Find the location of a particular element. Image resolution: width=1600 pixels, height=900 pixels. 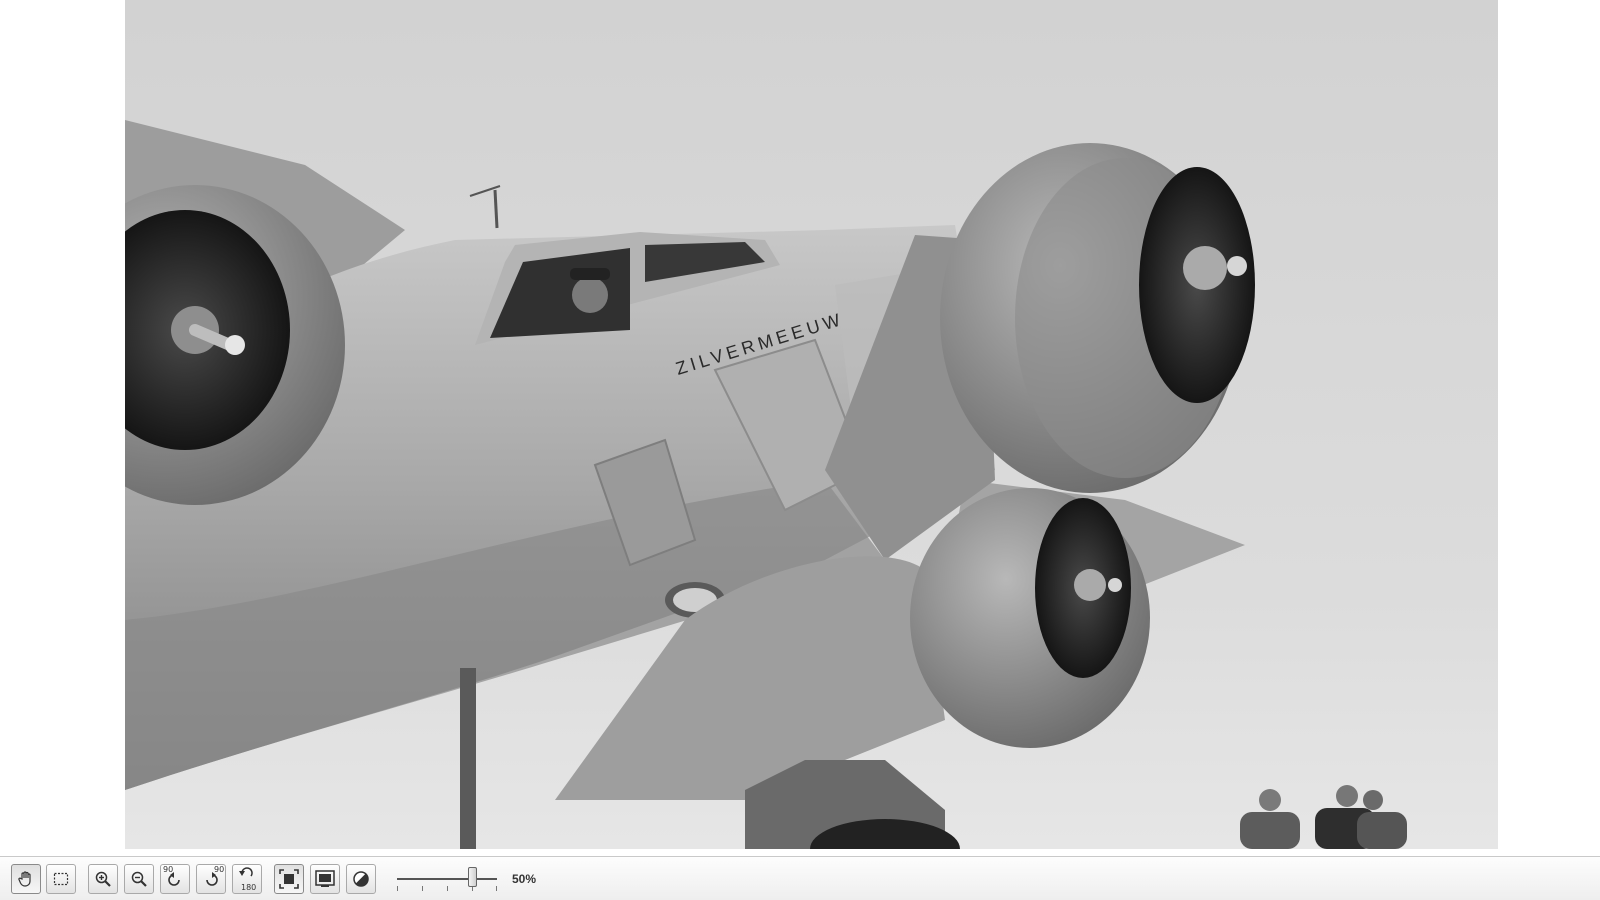

fullscreen-button is located at coordinates (325, 879).